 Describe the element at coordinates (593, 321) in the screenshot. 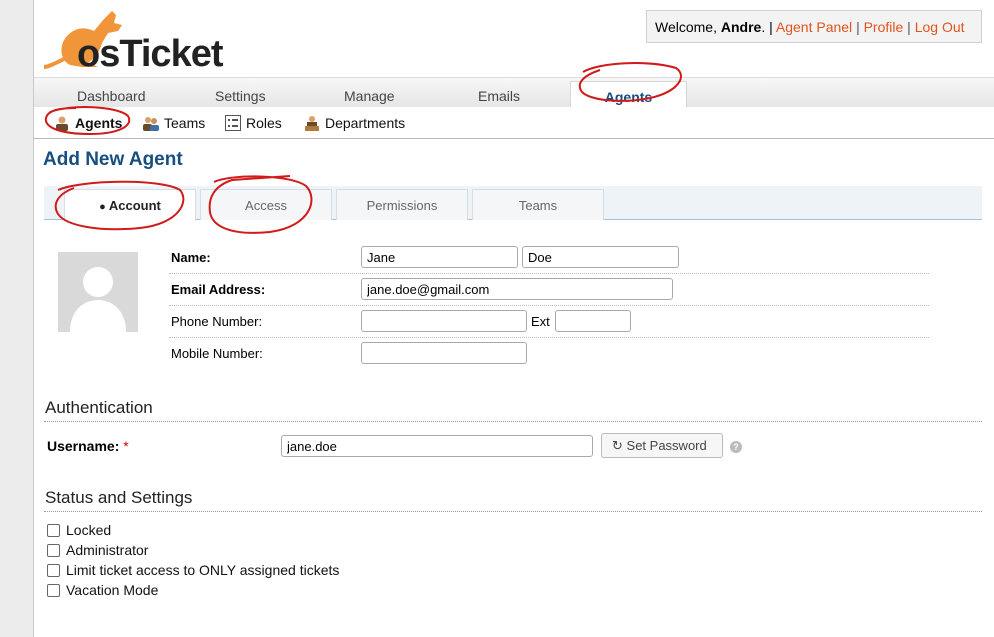

I see `ext-input` at that location.